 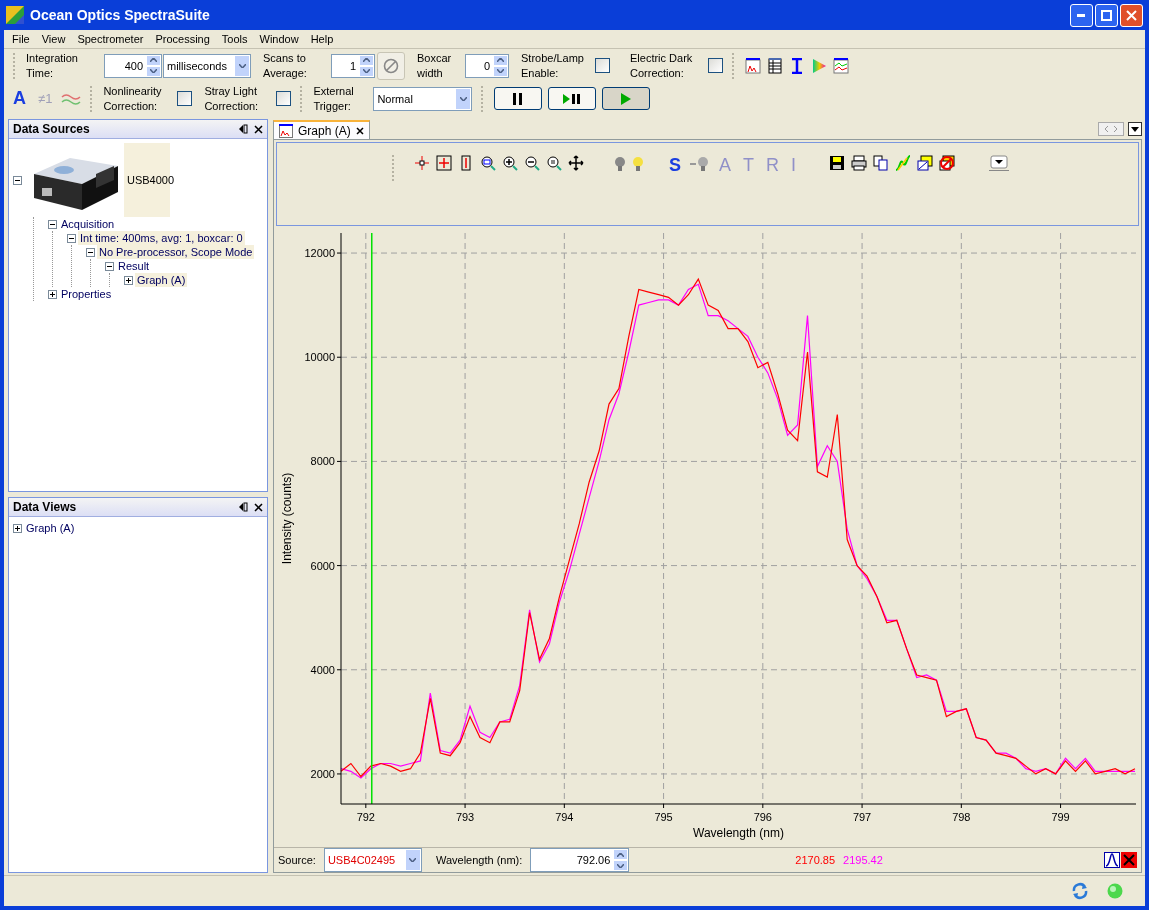 I want to click on dropdown: USB4C02495, so click(x=372, y=860).